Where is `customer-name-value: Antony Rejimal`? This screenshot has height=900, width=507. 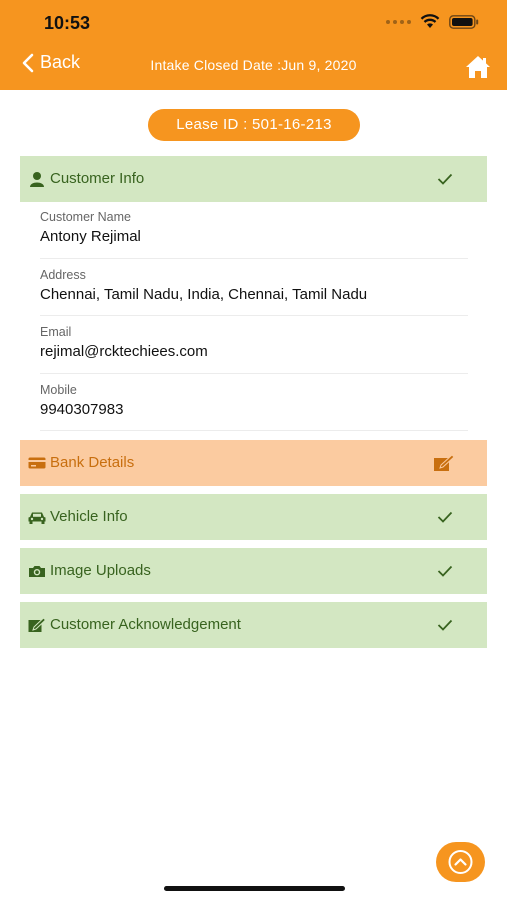
customer-name-value: Antony Rejimal is located at coordinates (90, 236).